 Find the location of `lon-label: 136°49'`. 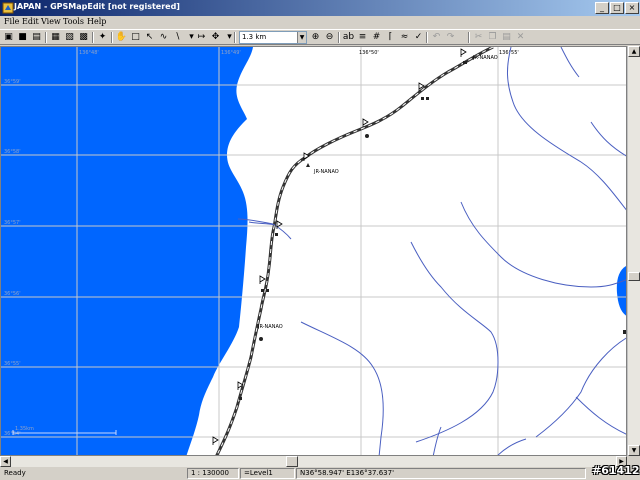

lon-label: 136°49' is located at coordinates (231, 53).